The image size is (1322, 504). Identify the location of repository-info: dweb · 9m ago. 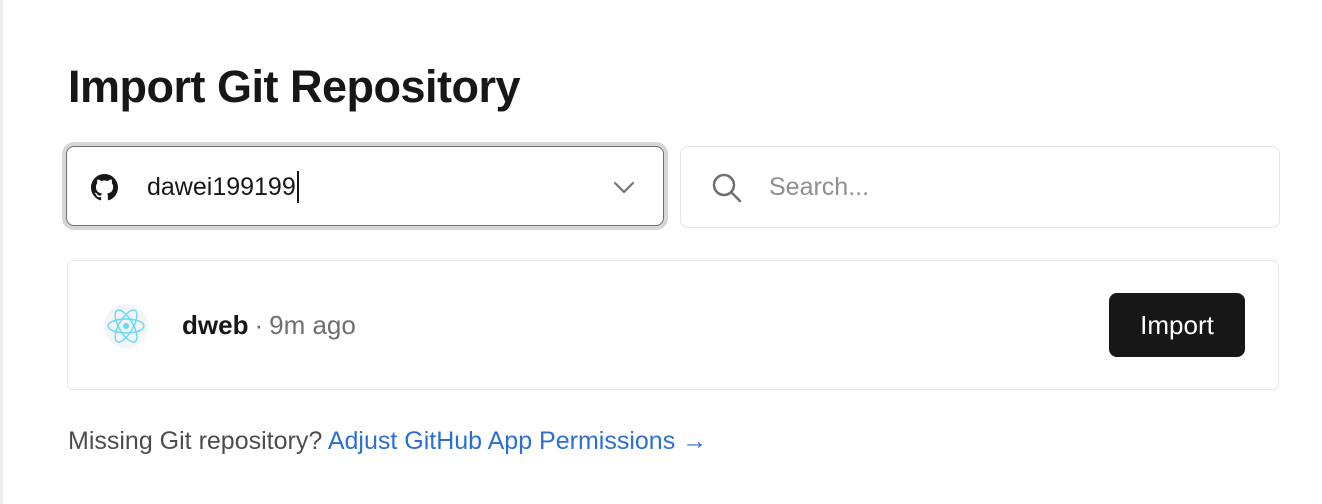
(269, 325).